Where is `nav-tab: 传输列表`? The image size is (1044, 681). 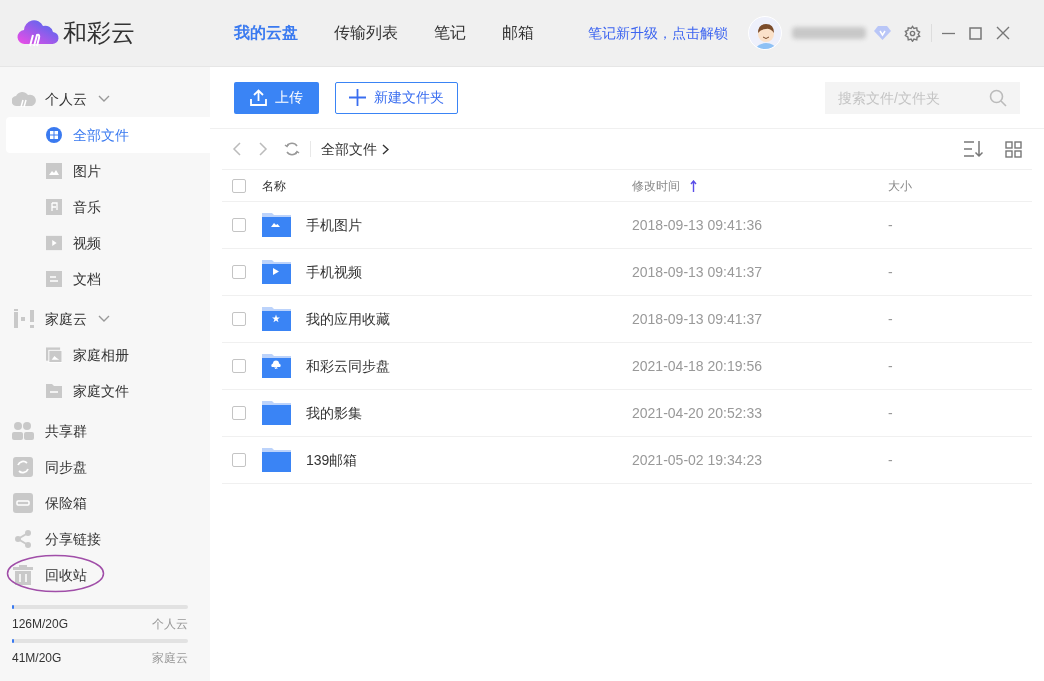 nav-tab: 传输列表 is located at coordinates (366, 33).